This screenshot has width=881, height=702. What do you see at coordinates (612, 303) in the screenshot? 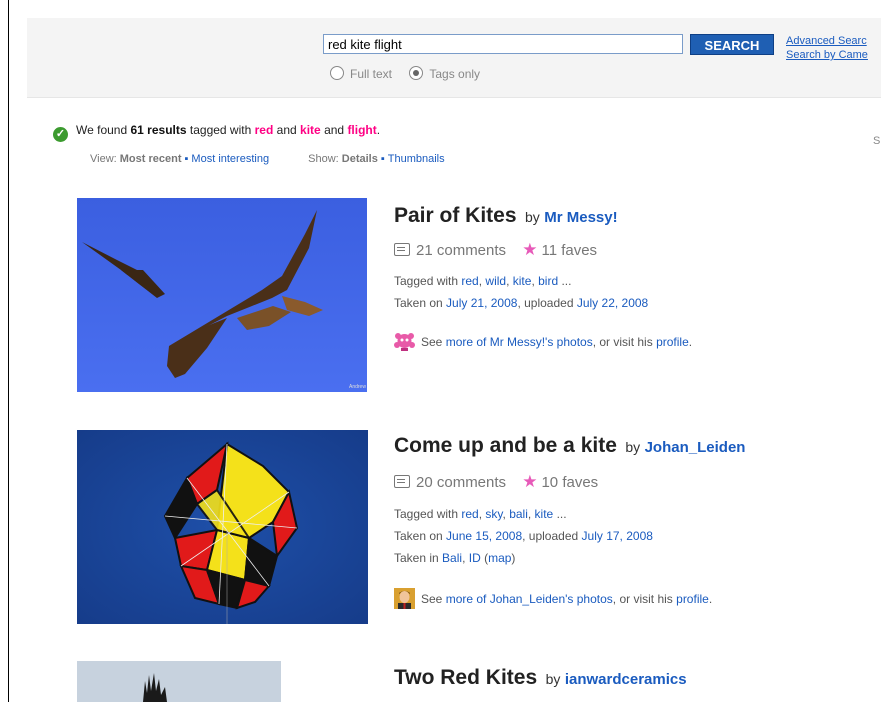
I see `uploaded-date-link: July 22, 2008` at bounding box center [612, 303].